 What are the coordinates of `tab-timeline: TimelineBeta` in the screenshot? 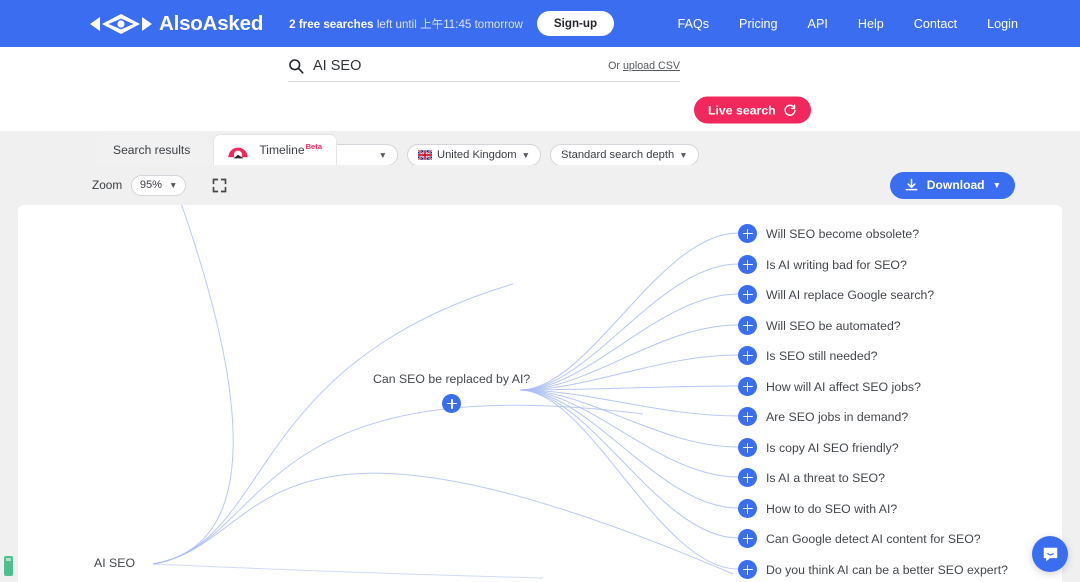 It's located at (275, 149).